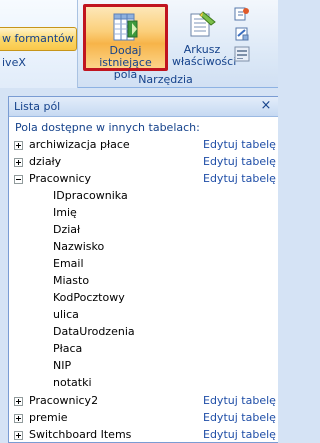 This screenshot has height=443, width=320. I want to click on subform-icon, so click(242, 34).